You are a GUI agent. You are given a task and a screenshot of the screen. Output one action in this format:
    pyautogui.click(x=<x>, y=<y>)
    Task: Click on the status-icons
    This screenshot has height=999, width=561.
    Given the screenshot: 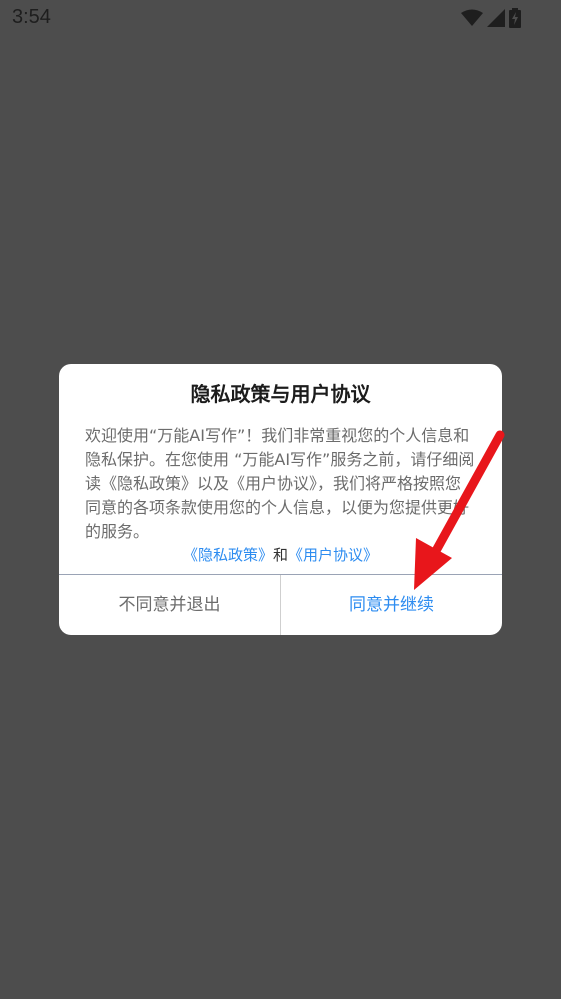 What is the action you would take?
    pyautogui.click(x=491, y=18)
    